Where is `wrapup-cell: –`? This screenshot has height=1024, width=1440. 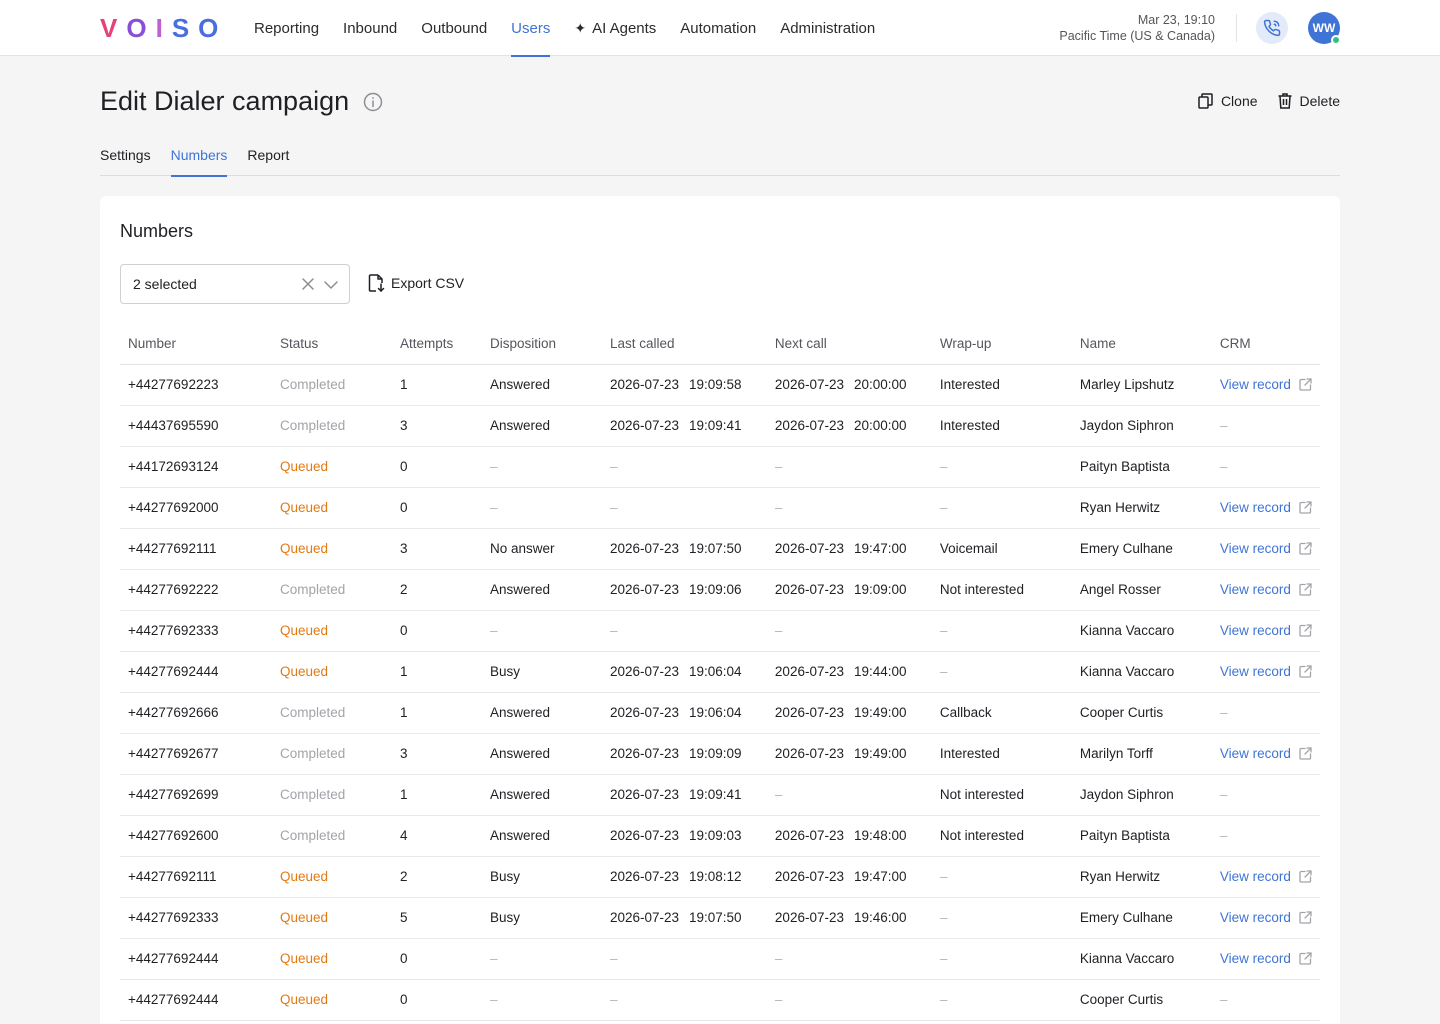
wrapup-cell: – is located at coordinates (1001, 508).